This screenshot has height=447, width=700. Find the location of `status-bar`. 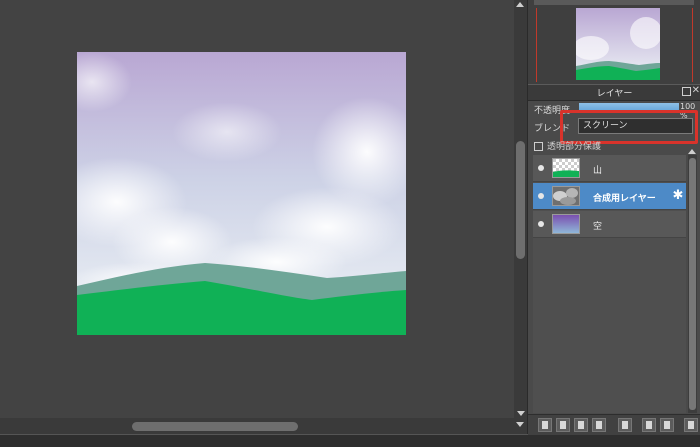

status-bar is located at coordinates (350, 440).